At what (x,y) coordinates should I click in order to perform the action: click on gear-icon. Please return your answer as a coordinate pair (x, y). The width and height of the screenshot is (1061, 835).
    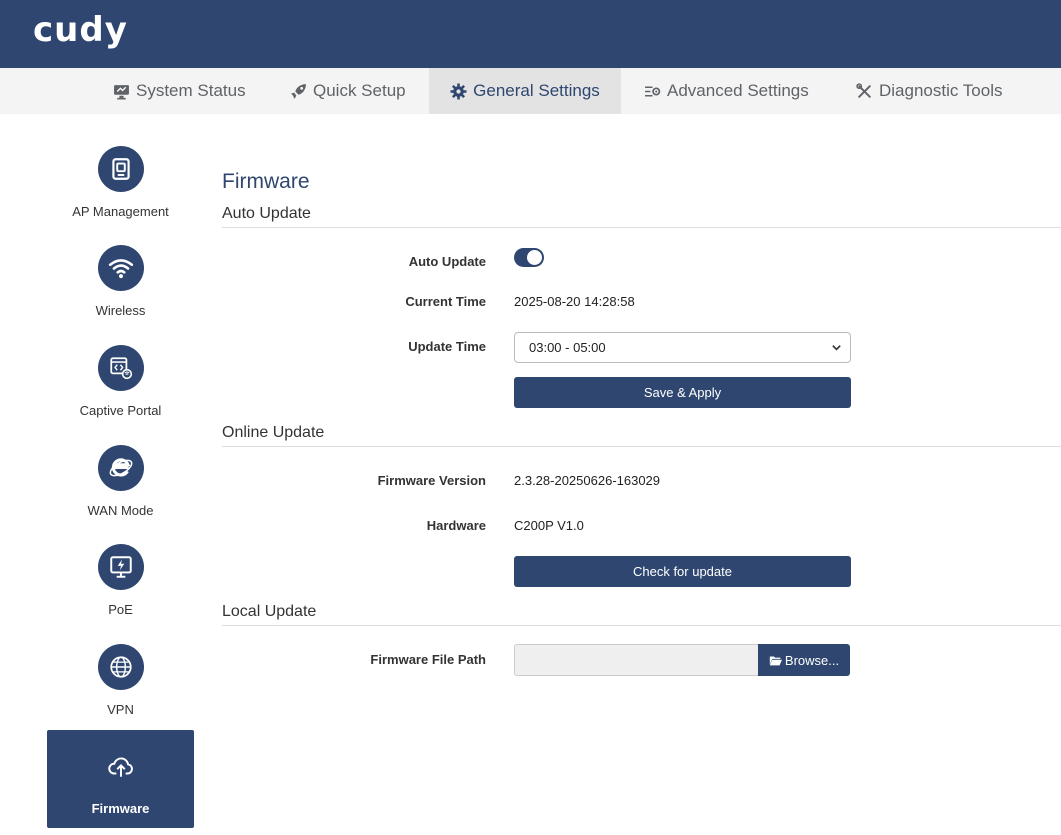
    Looking at the image, I should click on (458, 91).